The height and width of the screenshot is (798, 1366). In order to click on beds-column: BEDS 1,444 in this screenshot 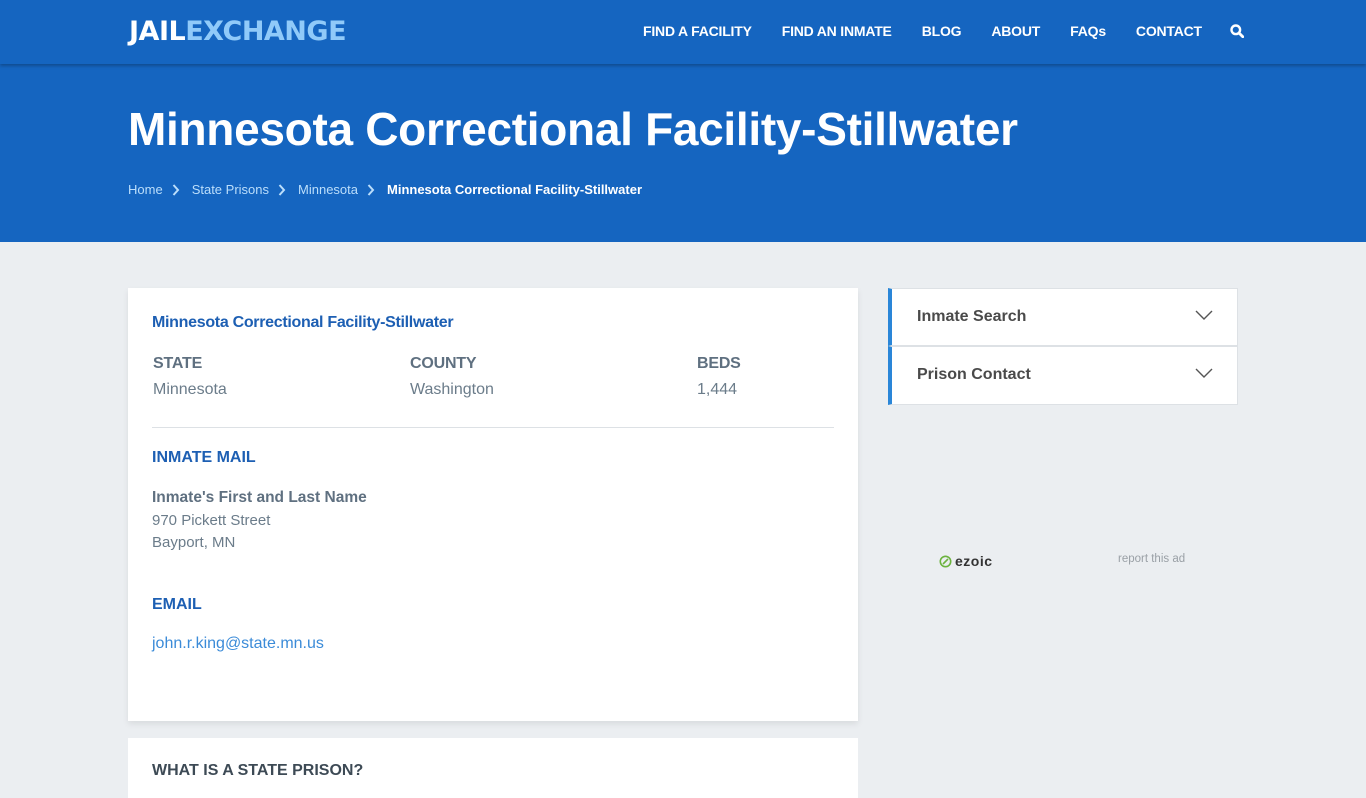, I will do `click(719, 377)`.